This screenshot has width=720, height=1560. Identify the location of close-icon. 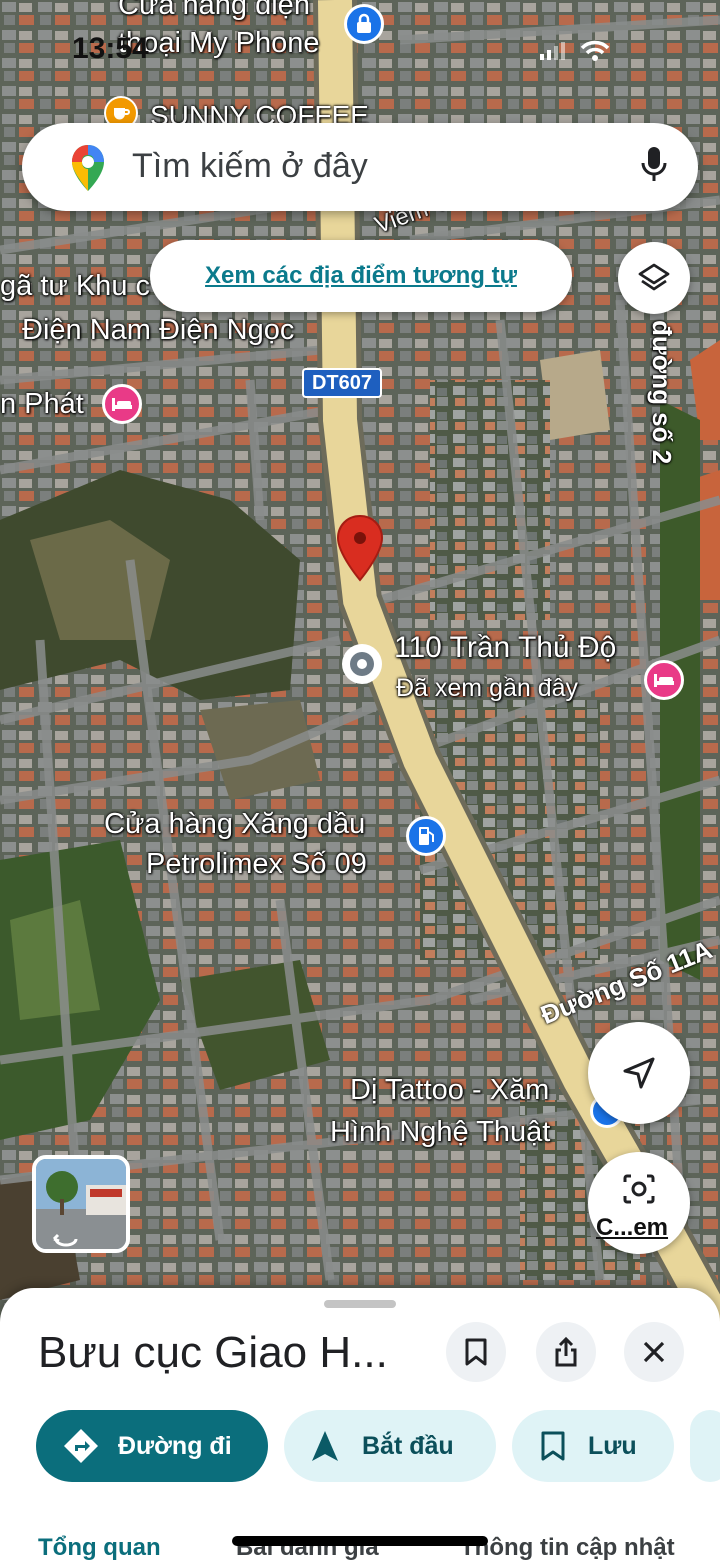
(654, 1352).